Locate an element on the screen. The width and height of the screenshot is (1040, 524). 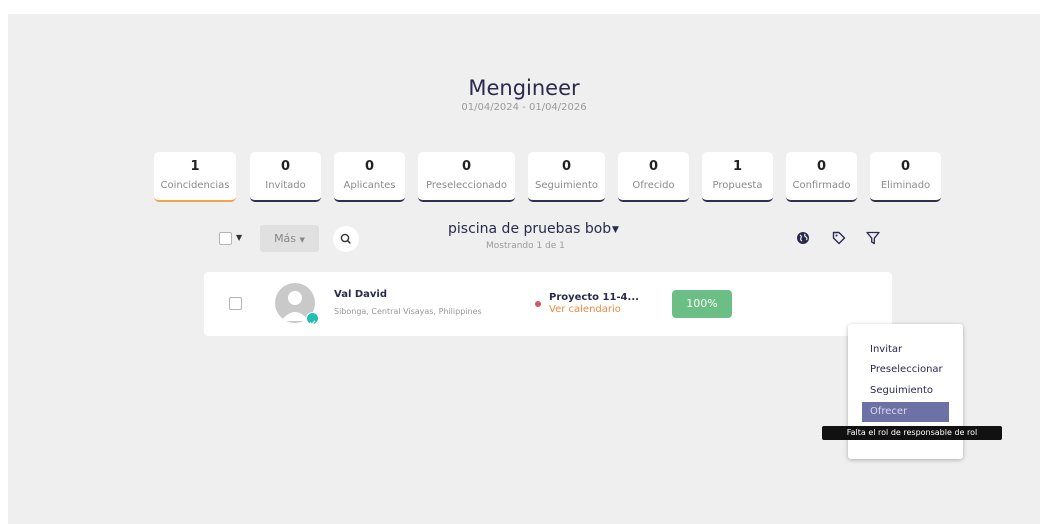
candidate-name: Val David is located at coordinates (360, 294).